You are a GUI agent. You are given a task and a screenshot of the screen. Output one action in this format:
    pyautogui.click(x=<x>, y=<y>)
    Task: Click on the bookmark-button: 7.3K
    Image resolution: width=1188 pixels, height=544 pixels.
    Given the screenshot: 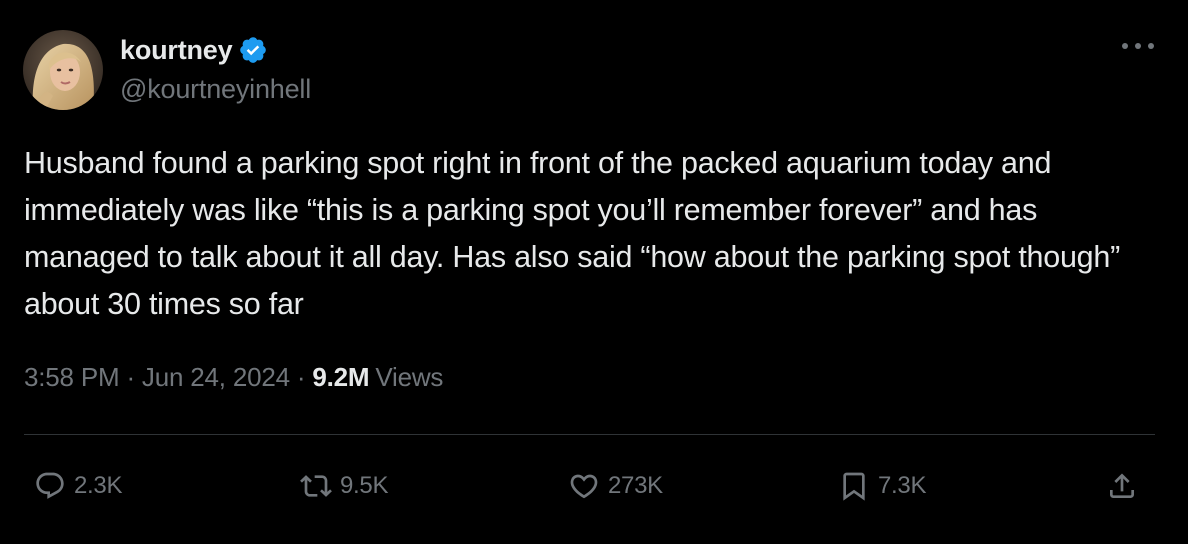 What is the action you would take?
    pyautogui.click(x=882, y=486)
    